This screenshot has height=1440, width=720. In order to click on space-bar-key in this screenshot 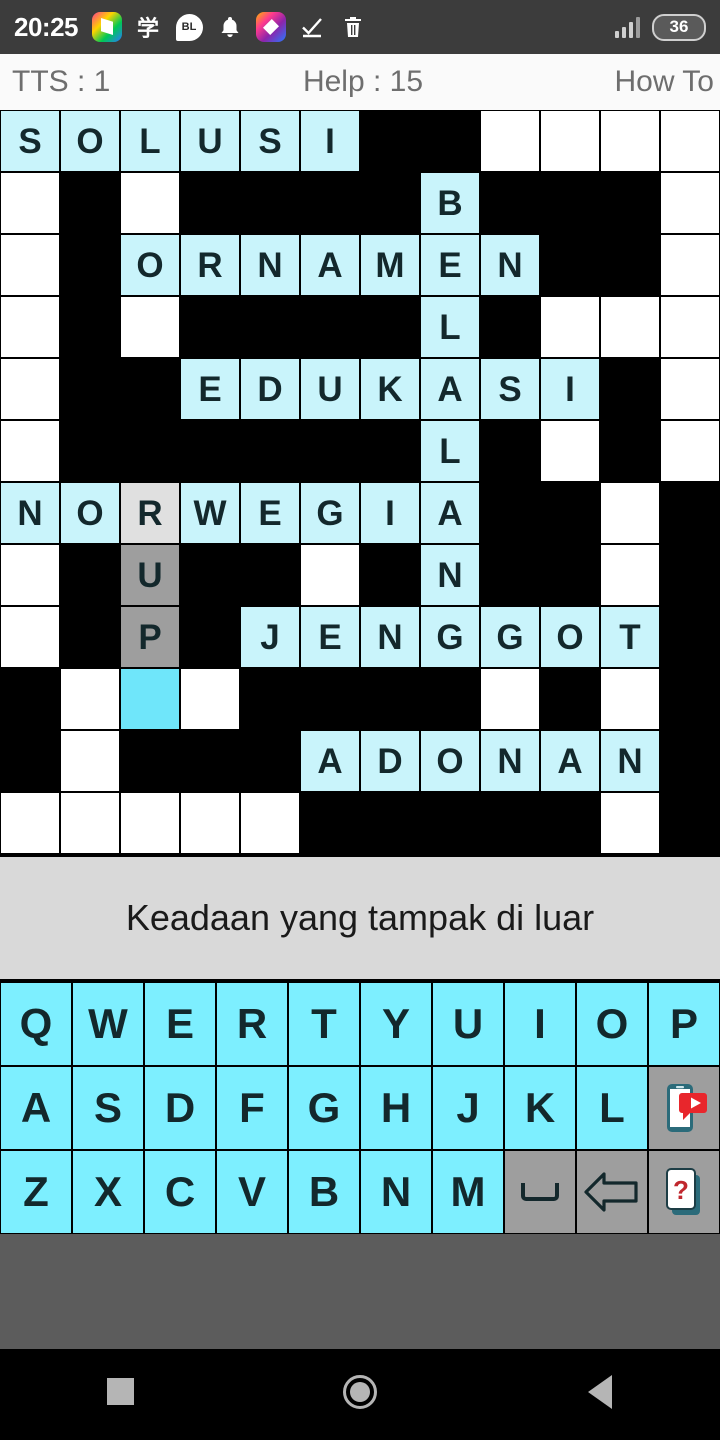, I will do `click(540, 1192)`.